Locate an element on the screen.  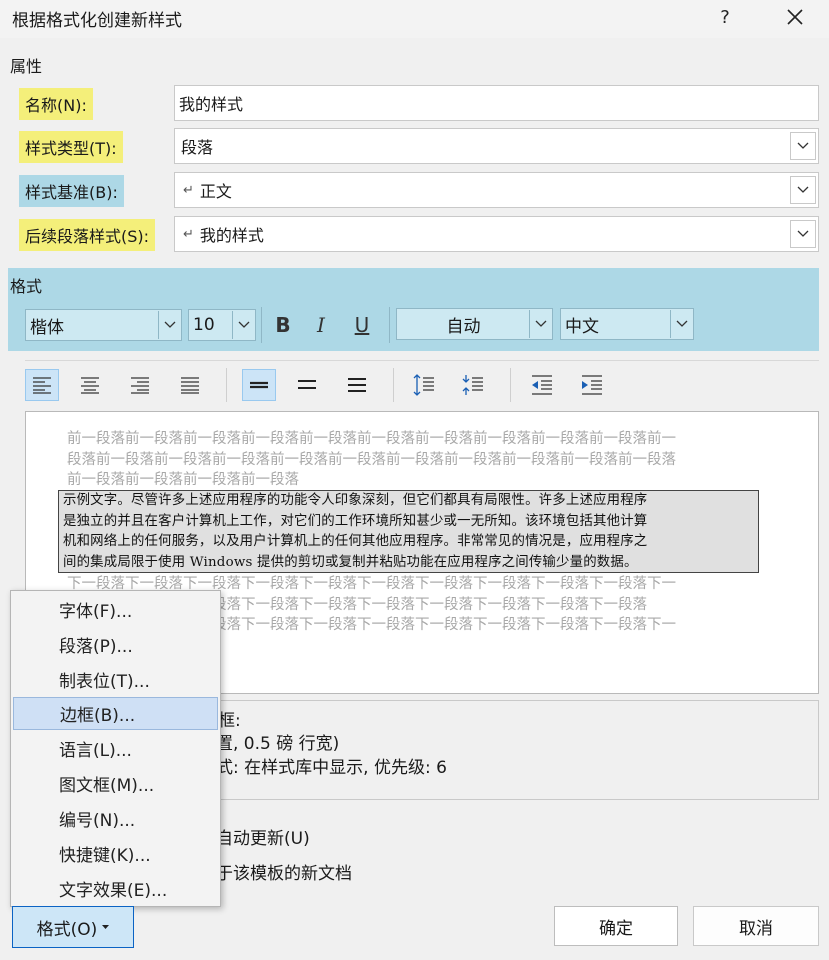
align-center-button is located at coordinates (90, 385).